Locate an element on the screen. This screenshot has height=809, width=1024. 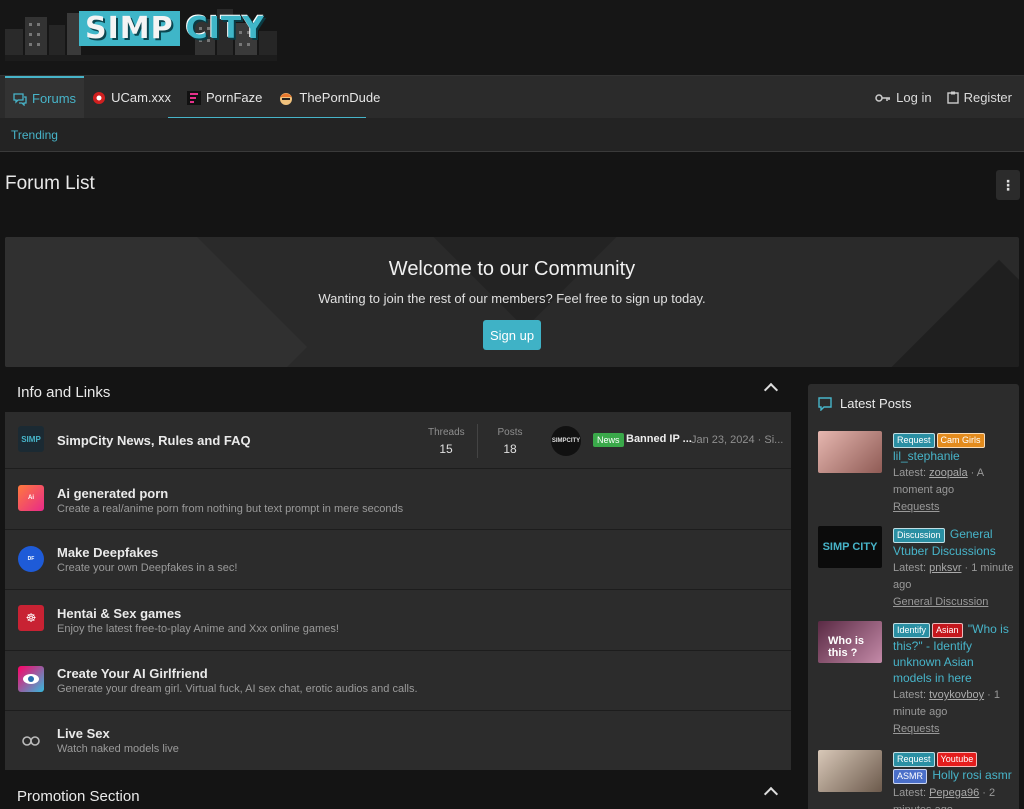
simpcity-logo-icon: SIMP CITY is located at coordinates (850, 547).